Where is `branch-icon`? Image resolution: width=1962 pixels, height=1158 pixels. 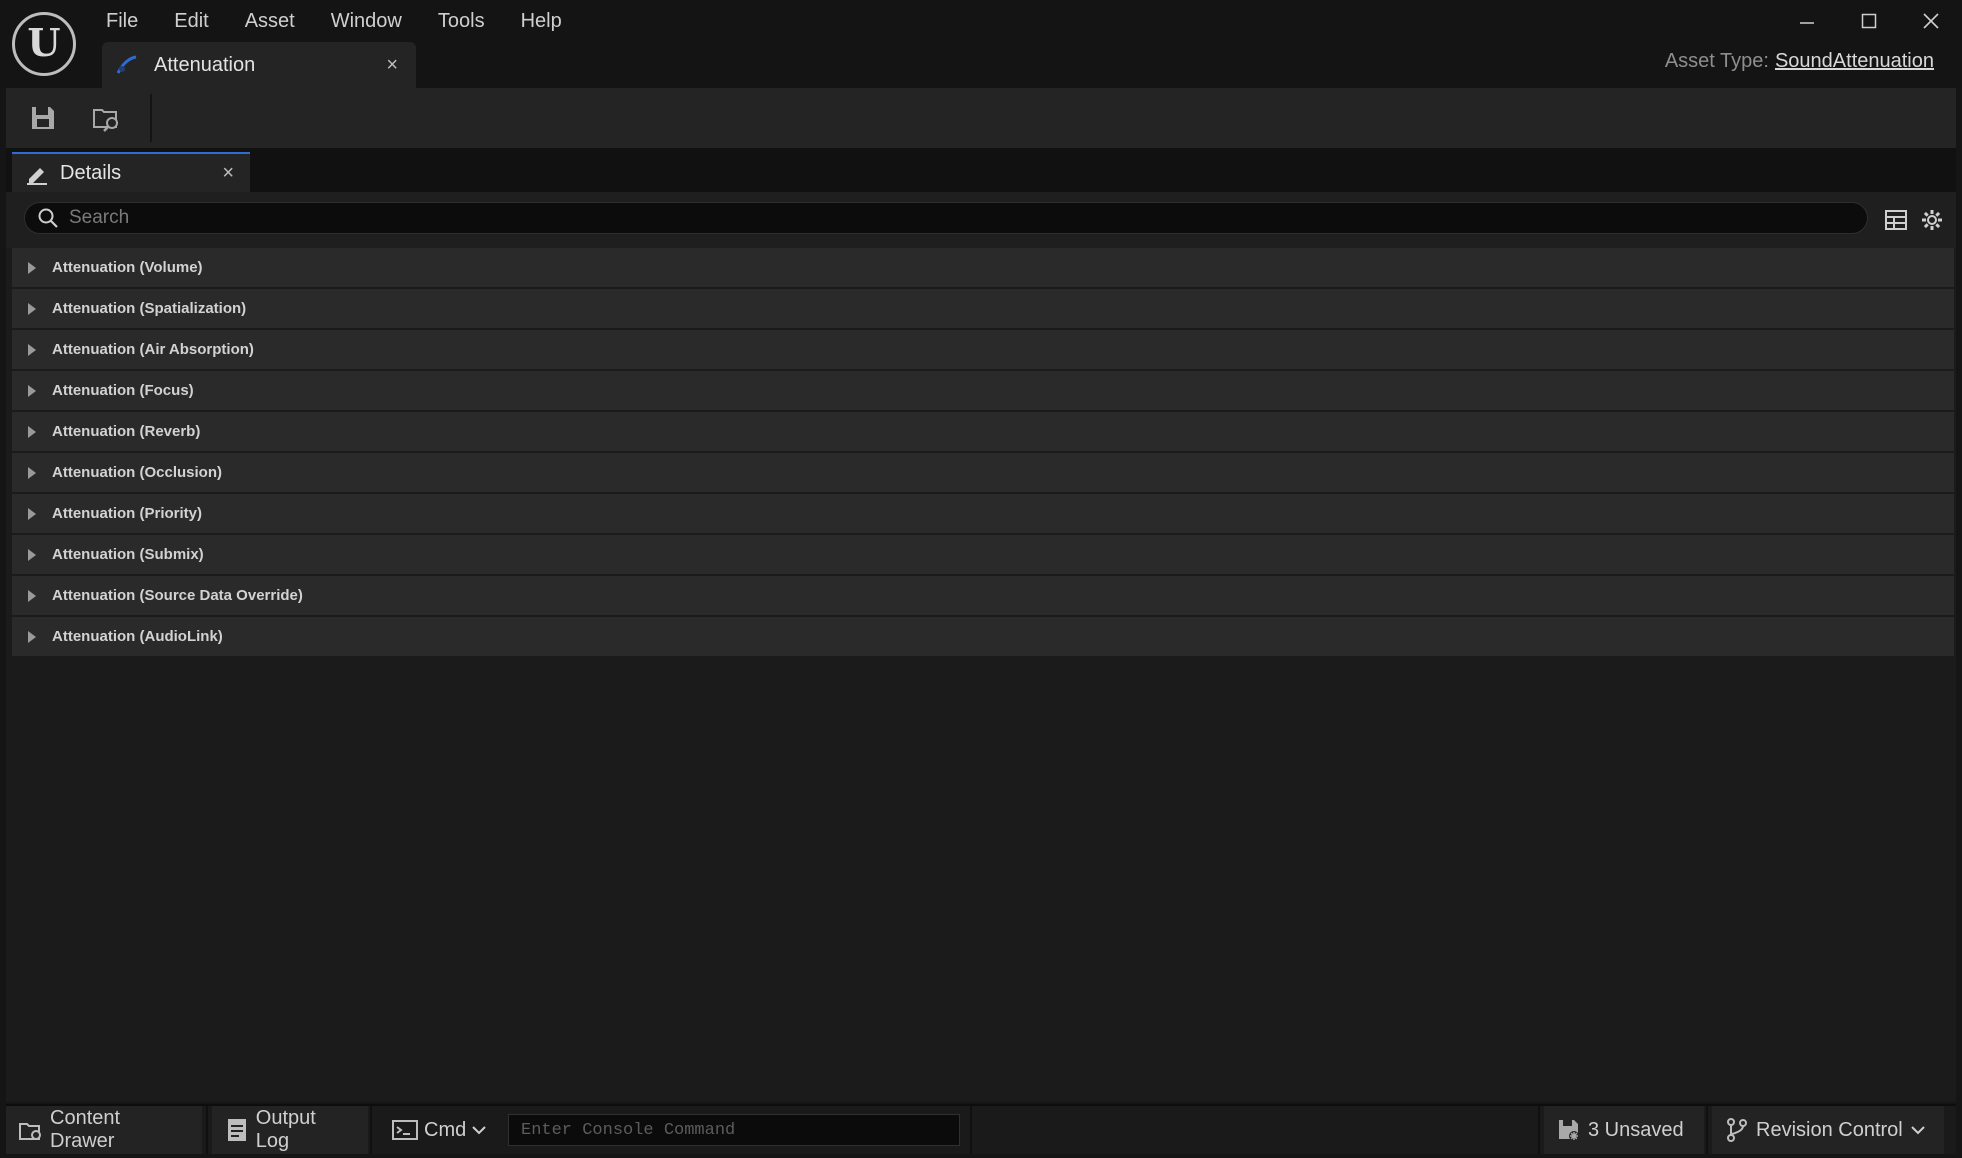 branch-icon is located at coordinates (1737, 1130).